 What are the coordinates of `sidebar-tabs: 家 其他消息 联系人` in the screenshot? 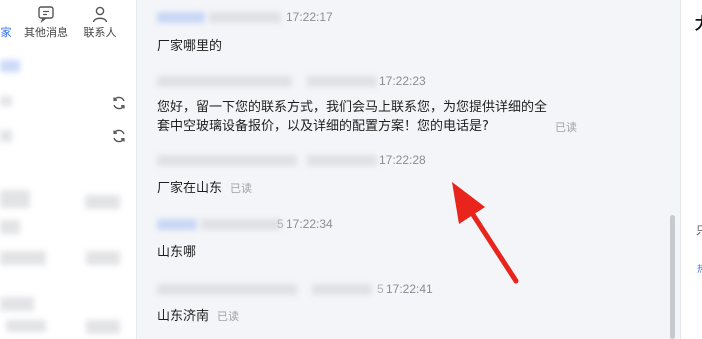 It's located at (68, 22).